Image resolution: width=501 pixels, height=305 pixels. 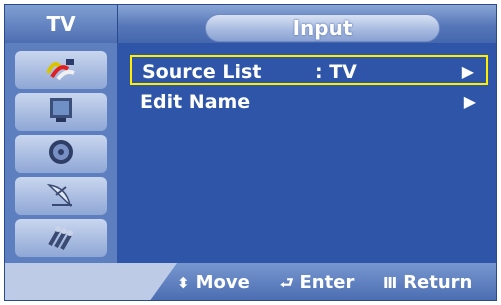 I want to click on cable-connector-icon, so click(x=61, y=238).